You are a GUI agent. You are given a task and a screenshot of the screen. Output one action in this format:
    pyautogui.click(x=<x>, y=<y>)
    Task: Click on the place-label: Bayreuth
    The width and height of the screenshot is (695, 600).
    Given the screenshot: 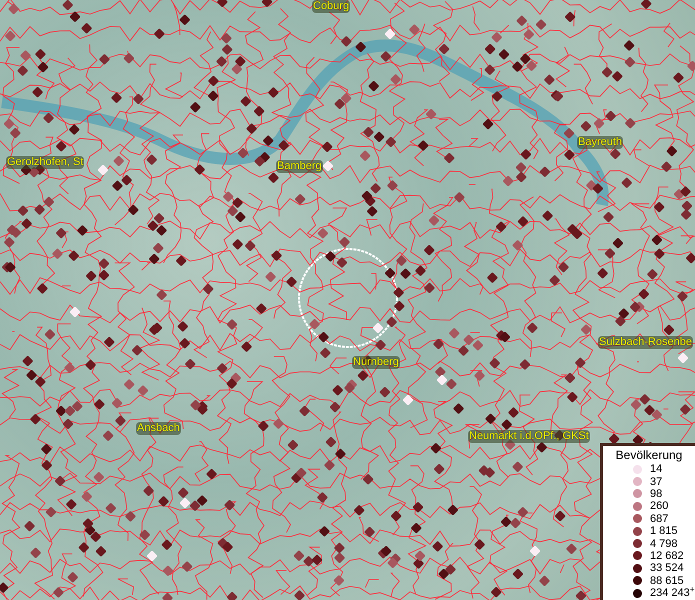 What is the action you would take?
    pyautogui.click(x=600, y=142)
    